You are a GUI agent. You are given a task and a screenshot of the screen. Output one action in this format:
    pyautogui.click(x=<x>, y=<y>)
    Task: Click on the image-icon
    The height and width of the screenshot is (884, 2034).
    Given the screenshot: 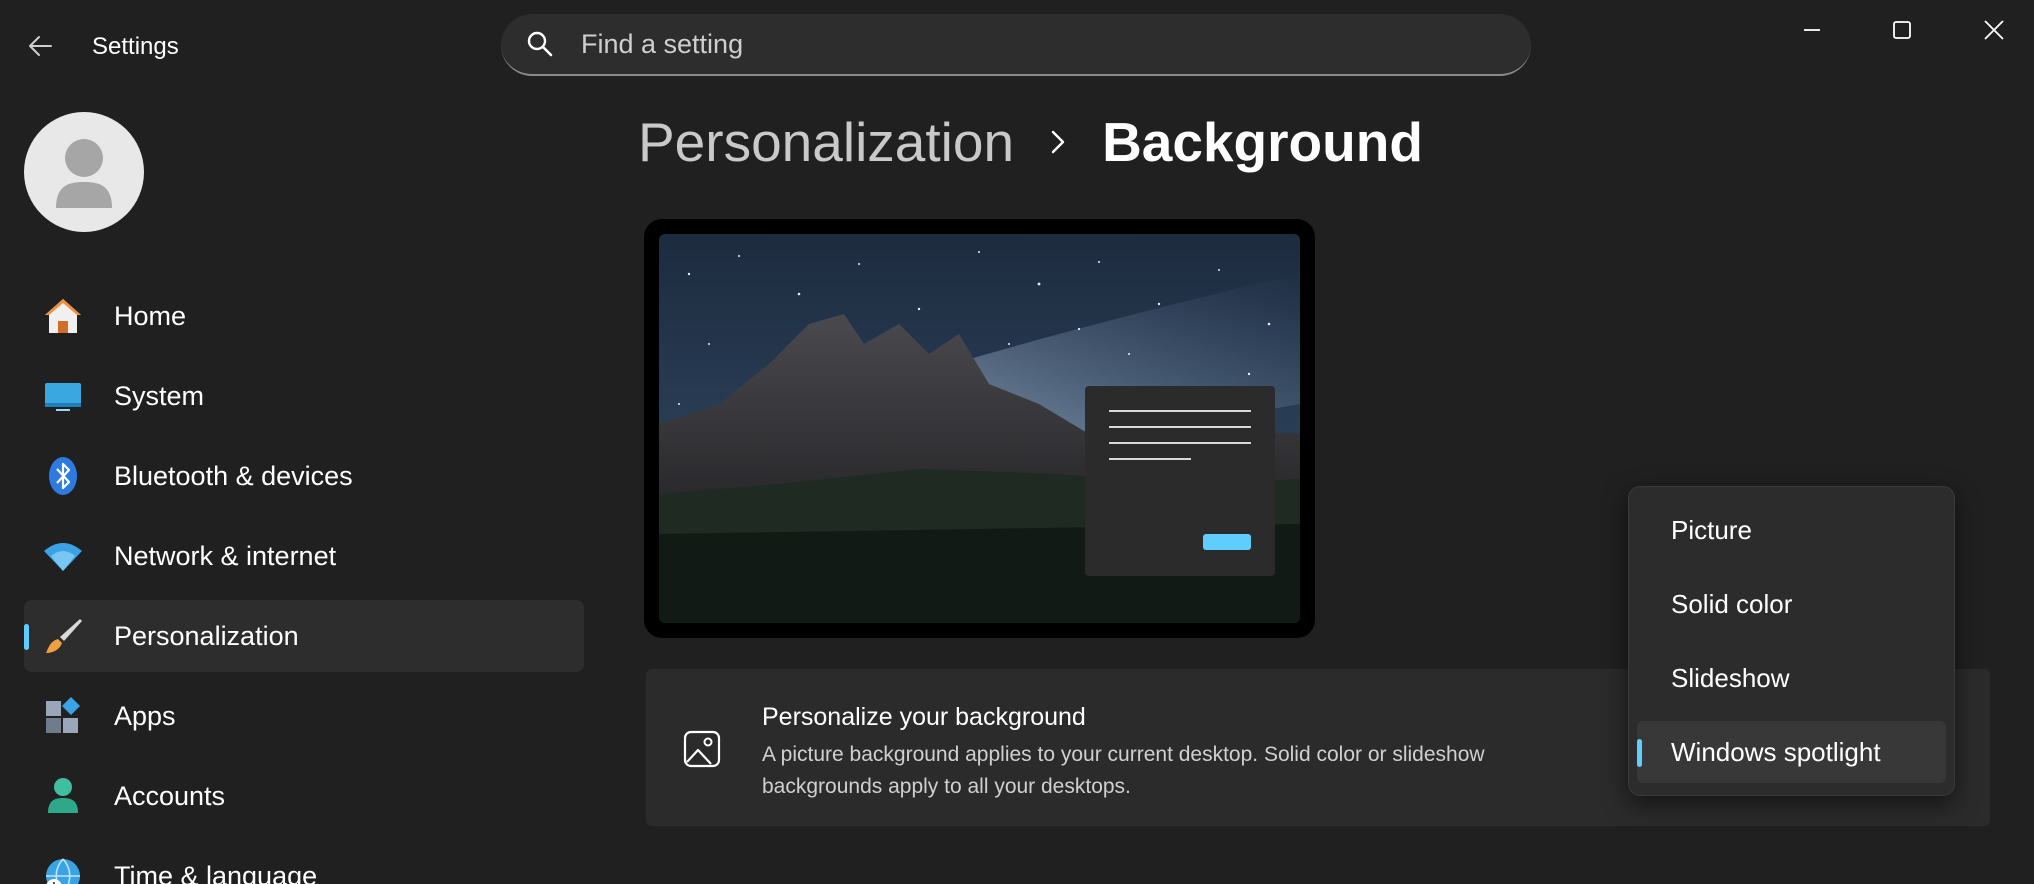 What is the action you would take?
    pyautogui.click(x=702, y=749)
    